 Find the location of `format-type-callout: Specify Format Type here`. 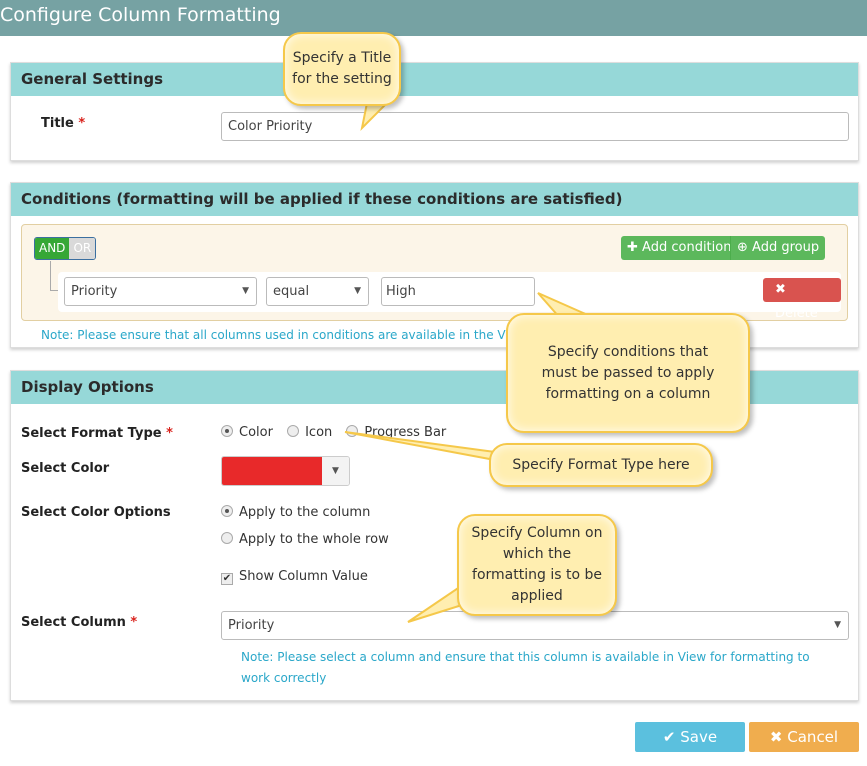

format-type-callout: Specify Format Type here is located at coordinates (601, 465).